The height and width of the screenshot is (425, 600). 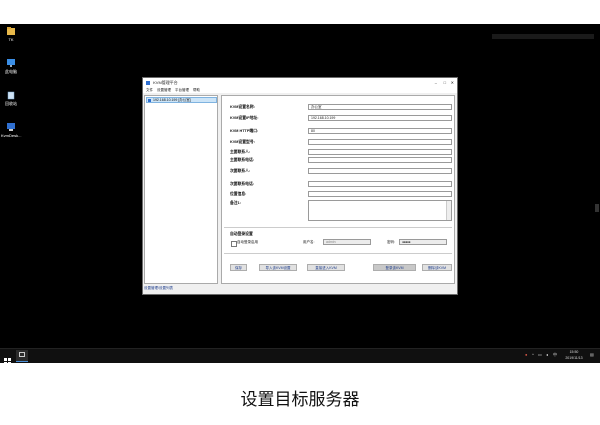 I want to click on password-label: 密码:, so click(x=391, y=242).